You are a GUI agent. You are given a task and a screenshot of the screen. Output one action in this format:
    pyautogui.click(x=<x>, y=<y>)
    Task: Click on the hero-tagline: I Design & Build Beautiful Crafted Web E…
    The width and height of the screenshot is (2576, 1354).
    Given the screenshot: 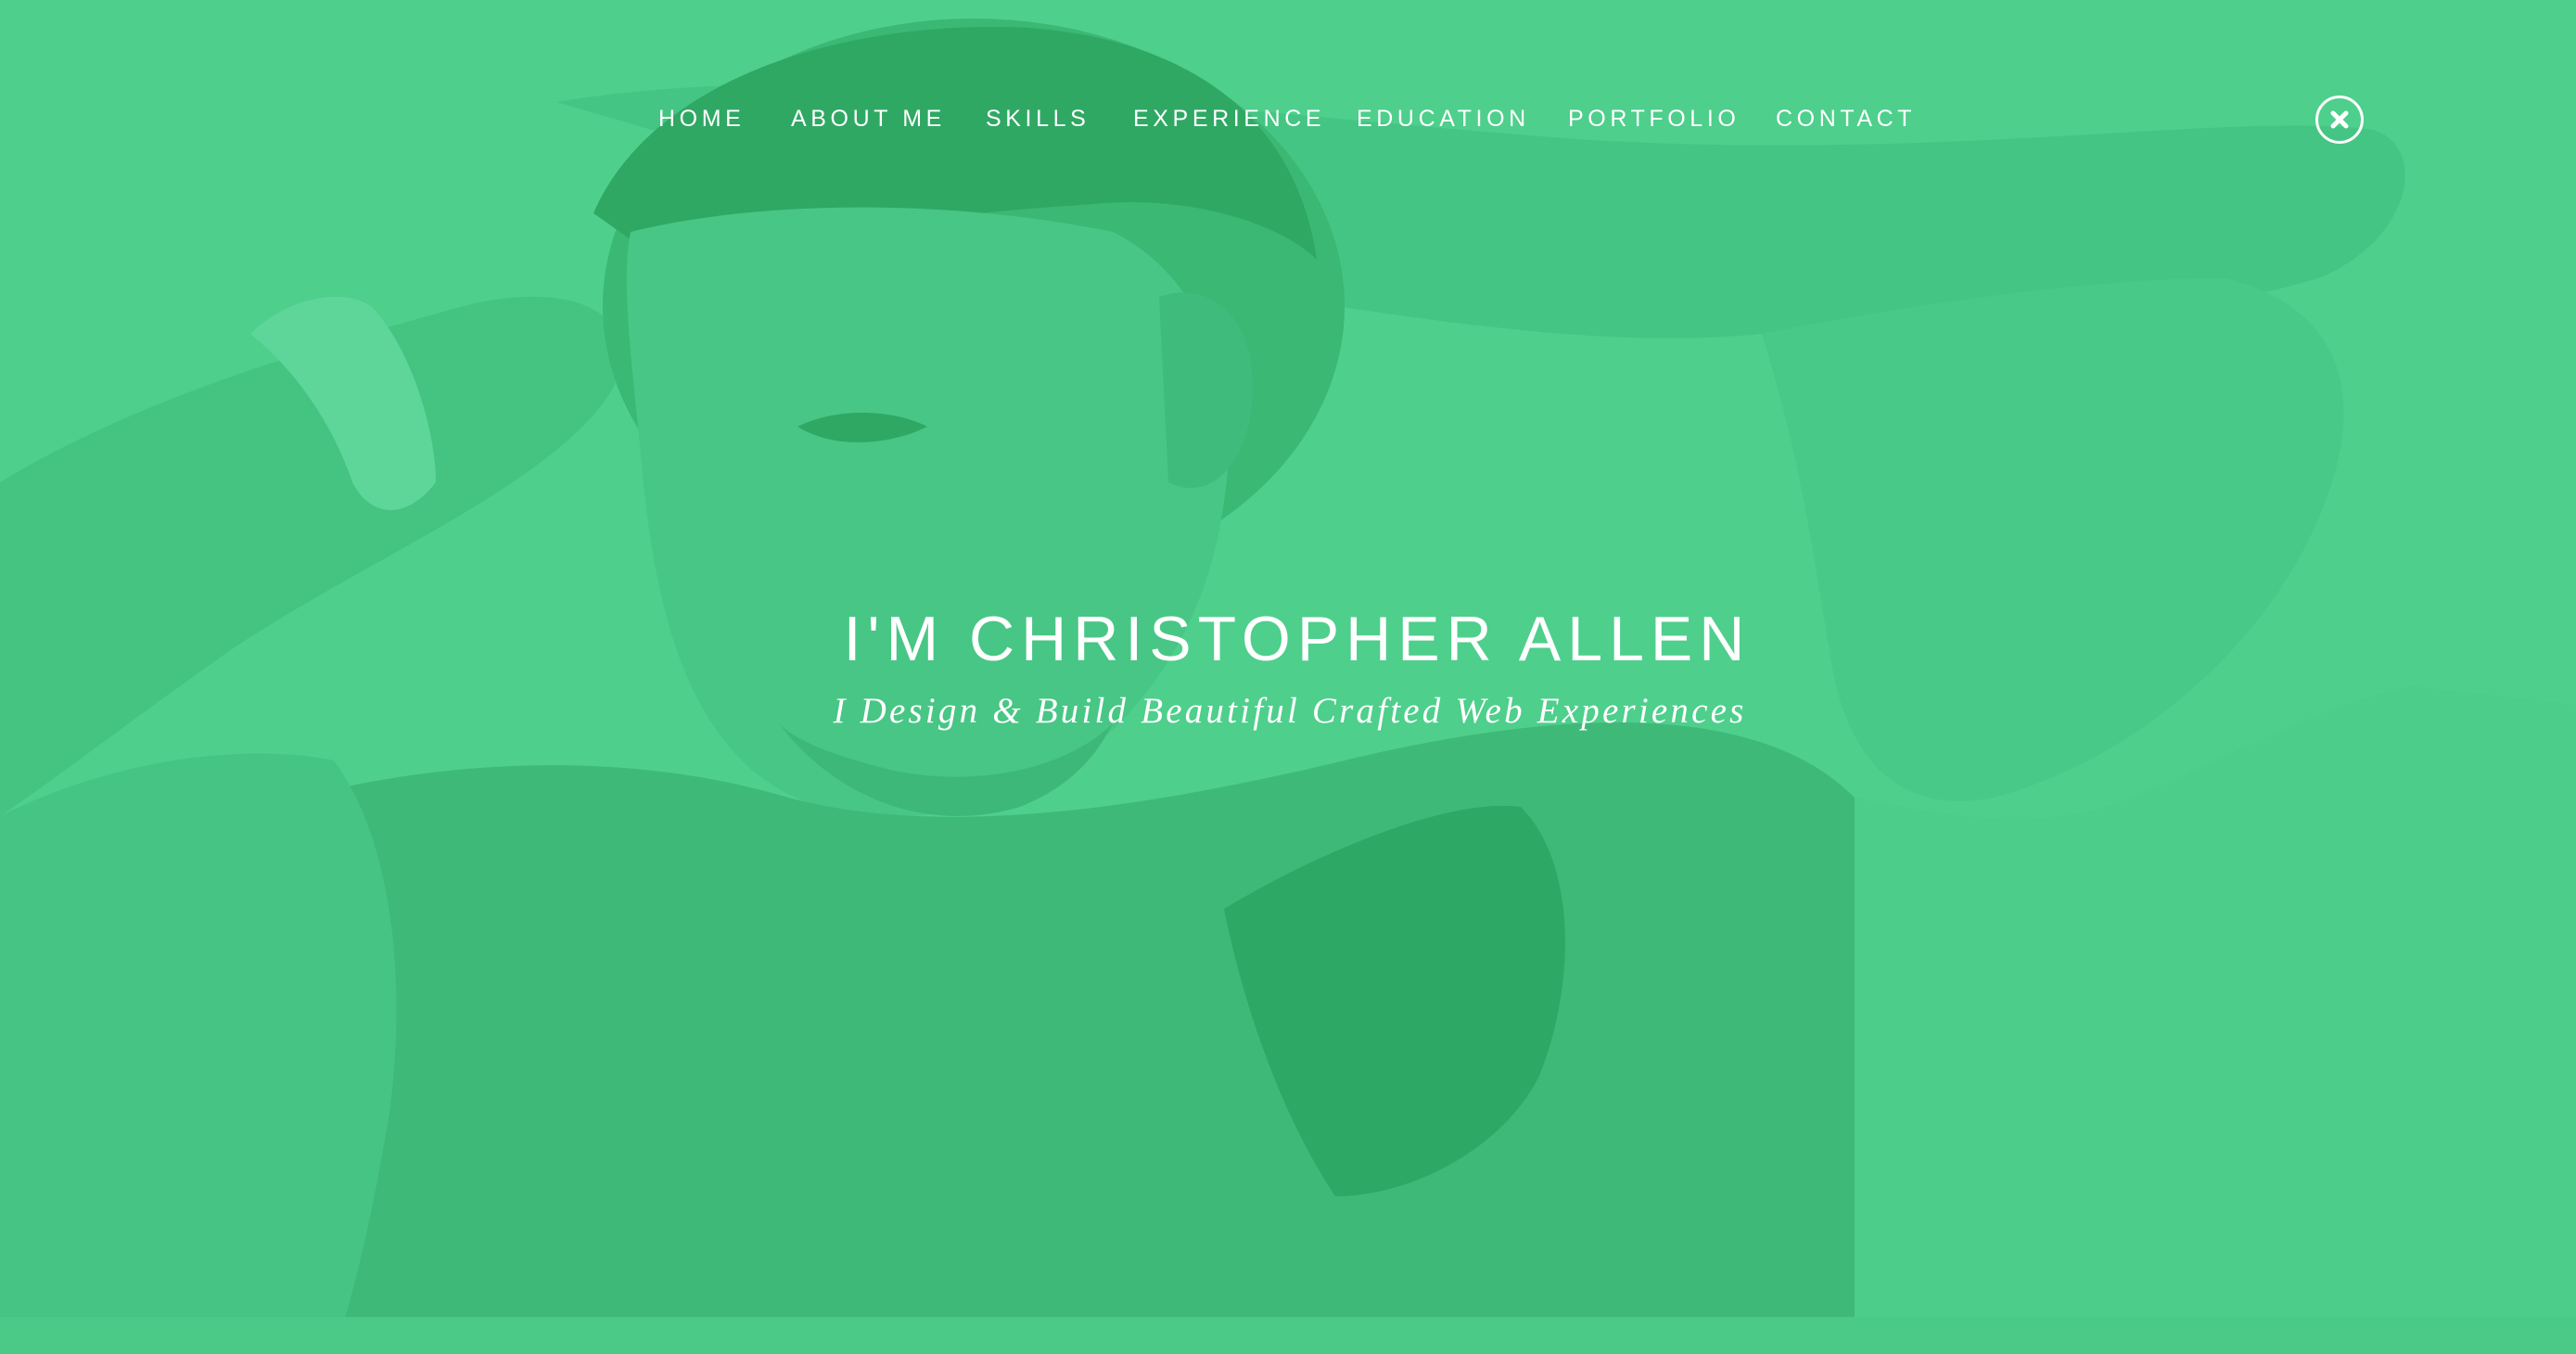 What is the action you would take?
    pyautogui.click(x=1290, y=711)
    